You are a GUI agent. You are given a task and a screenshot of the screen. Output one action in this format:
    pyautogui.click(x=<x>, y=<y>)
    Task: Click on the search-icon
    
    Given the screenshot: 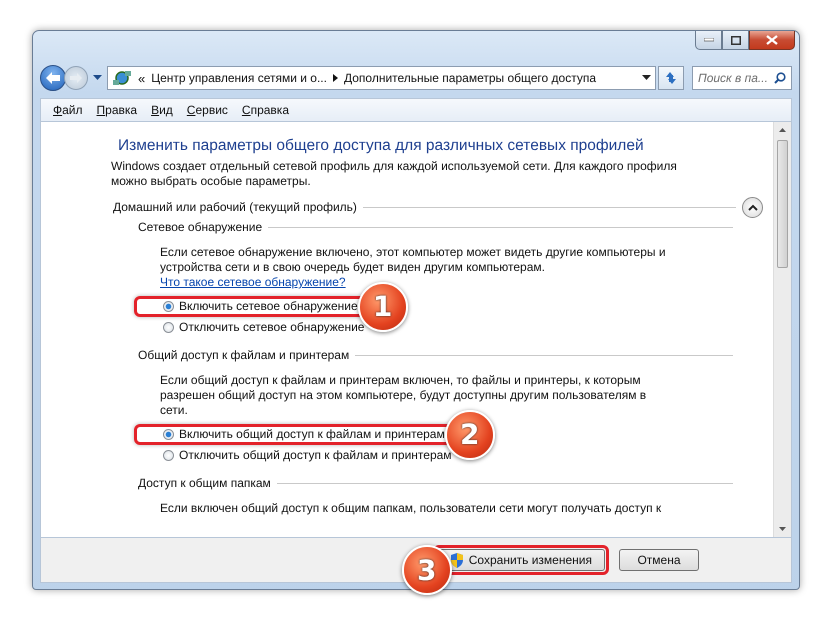 What is the action you would take?
    pyautogui.click(x=780, y=78)
    